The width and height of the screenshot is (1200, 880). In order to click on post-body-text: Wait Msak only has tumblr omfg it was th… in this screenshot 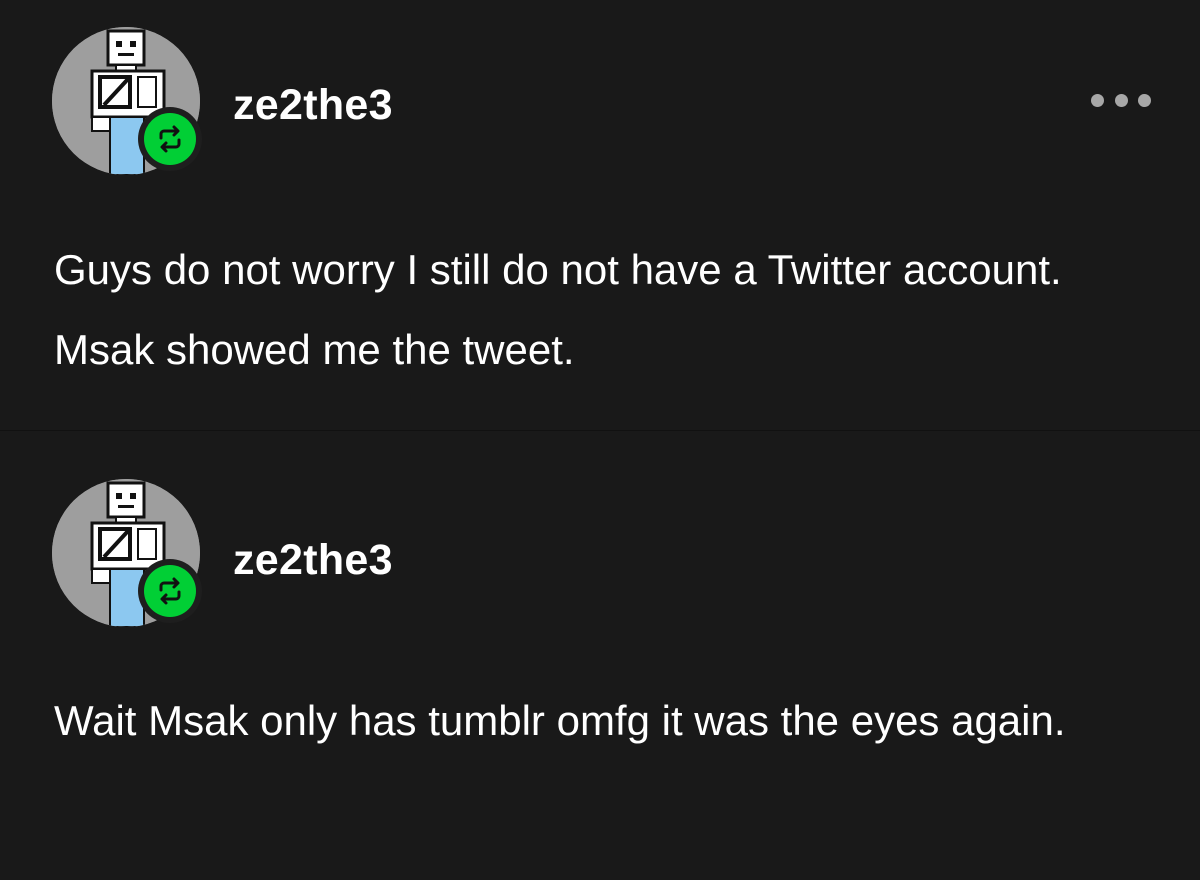, I will do `click(560, 720)`.